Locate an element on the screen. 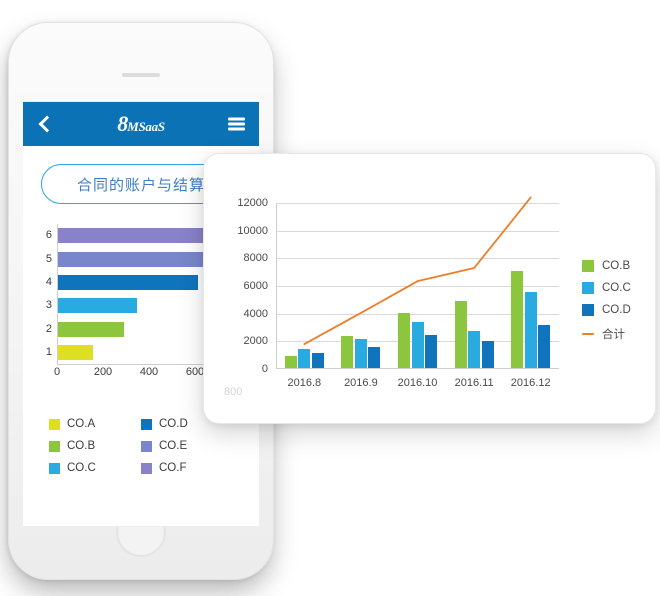 This screenshot has height=596, width=660. app-logo: 8MSaaS is located at coordinates (141, 124).